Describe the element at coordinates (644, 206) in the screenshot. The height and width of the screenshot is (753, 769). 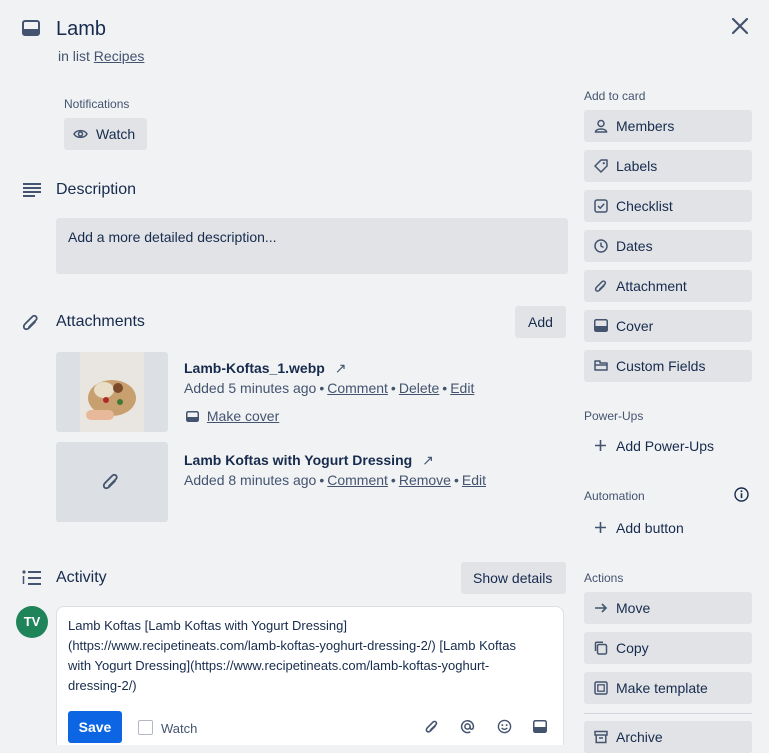
I see `checklist-label: Checklist` at that location.